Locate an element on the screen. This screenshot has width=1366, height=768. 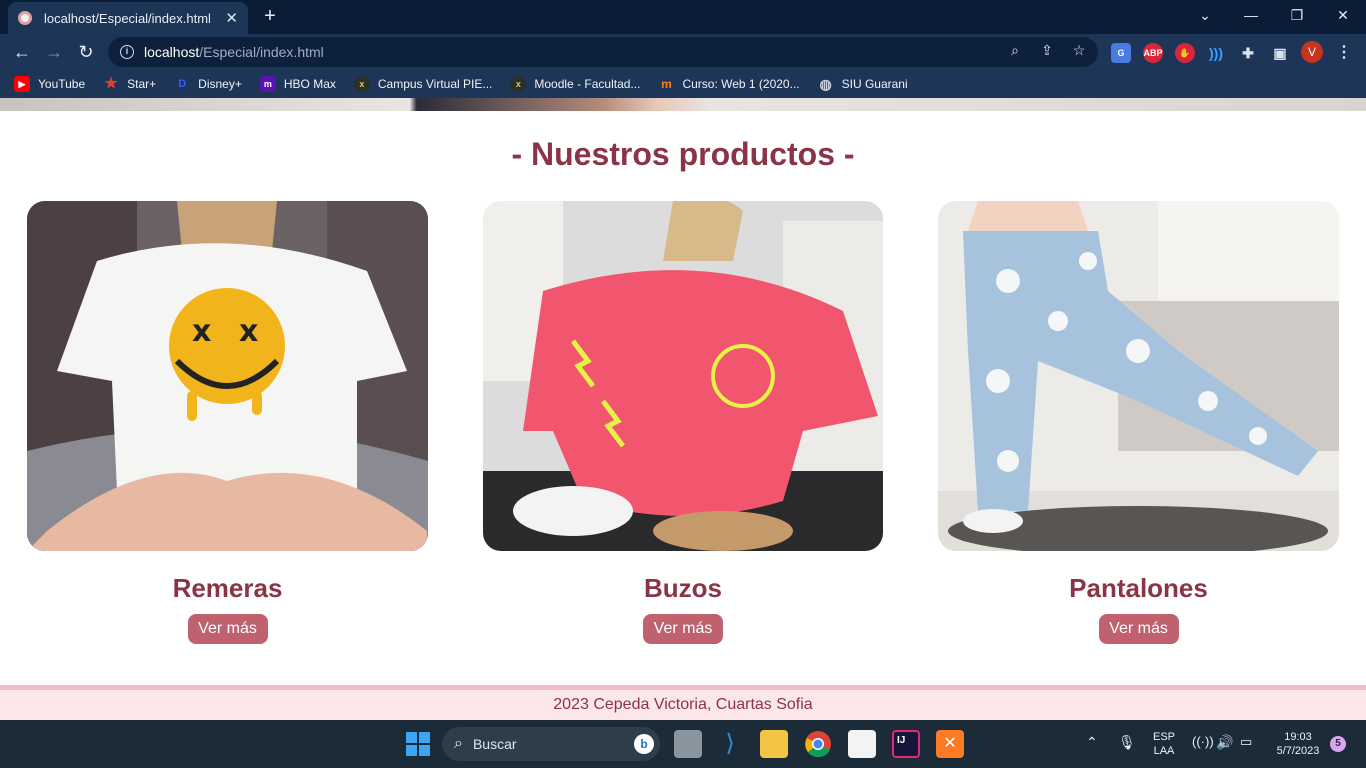
back-icon: ← is located at coordinates (22, 52).